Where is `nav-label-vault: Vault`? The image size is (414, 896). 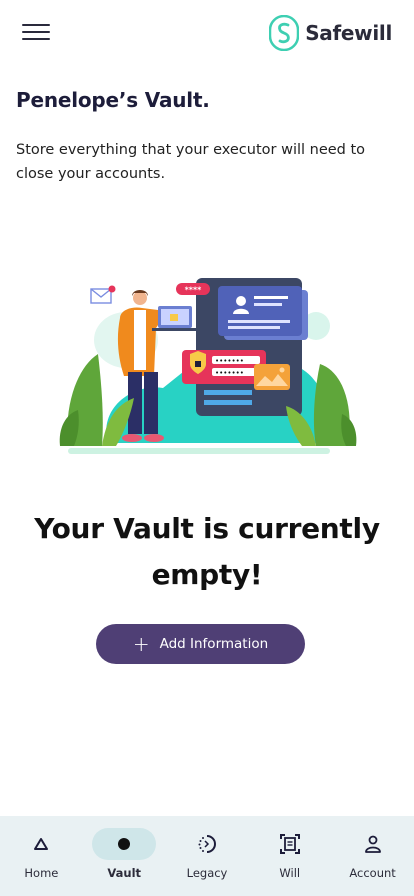
nav-label-vault: Vault is located at coordinates (124, 873).